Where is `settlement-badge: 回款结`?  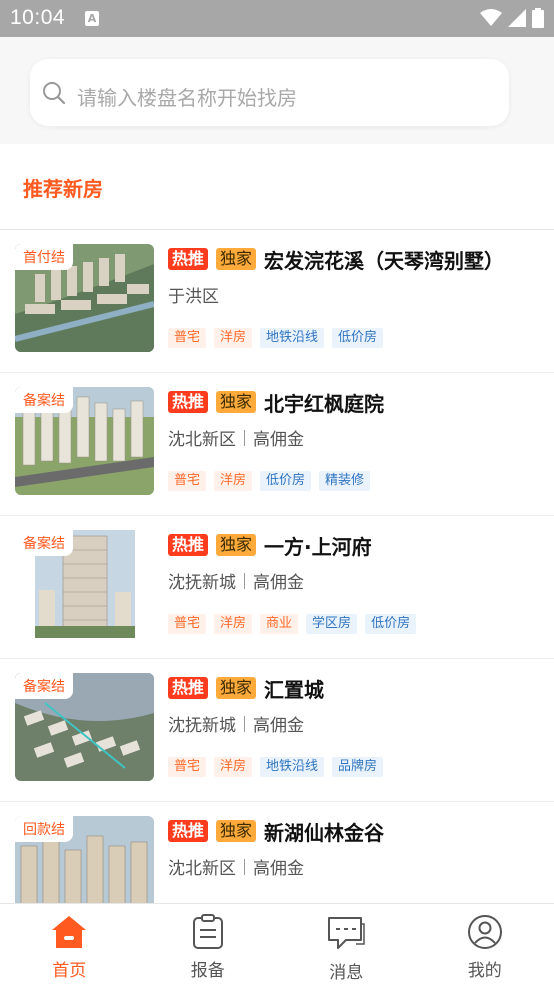
settlement-badge: 回款结 is located at coordinates (44, 829).